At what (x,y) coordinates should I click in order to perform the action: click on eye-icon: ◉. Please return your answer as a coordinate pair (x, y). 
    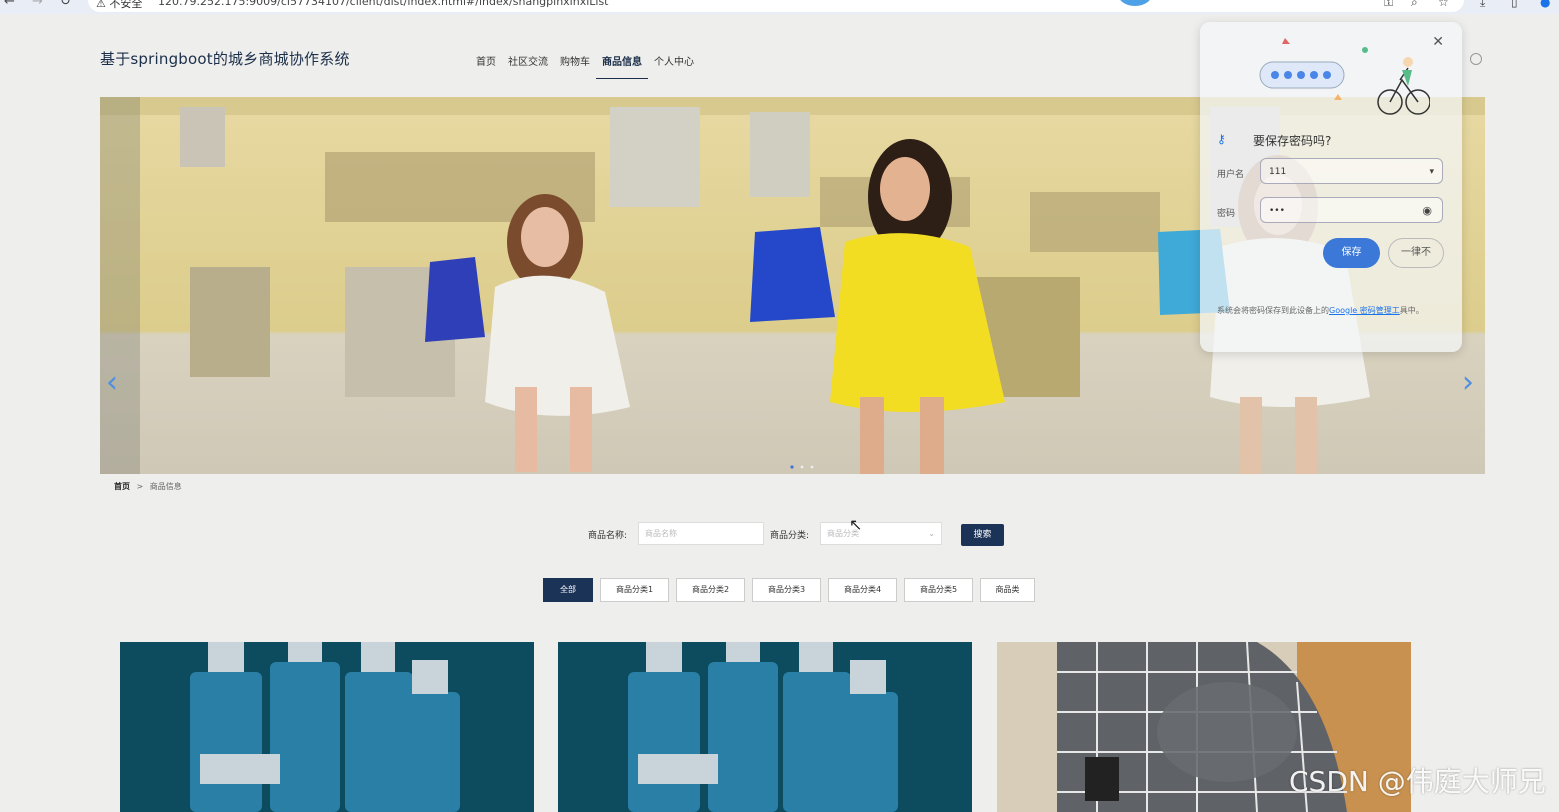
    Looking at the image, I should click on (1427, 211).